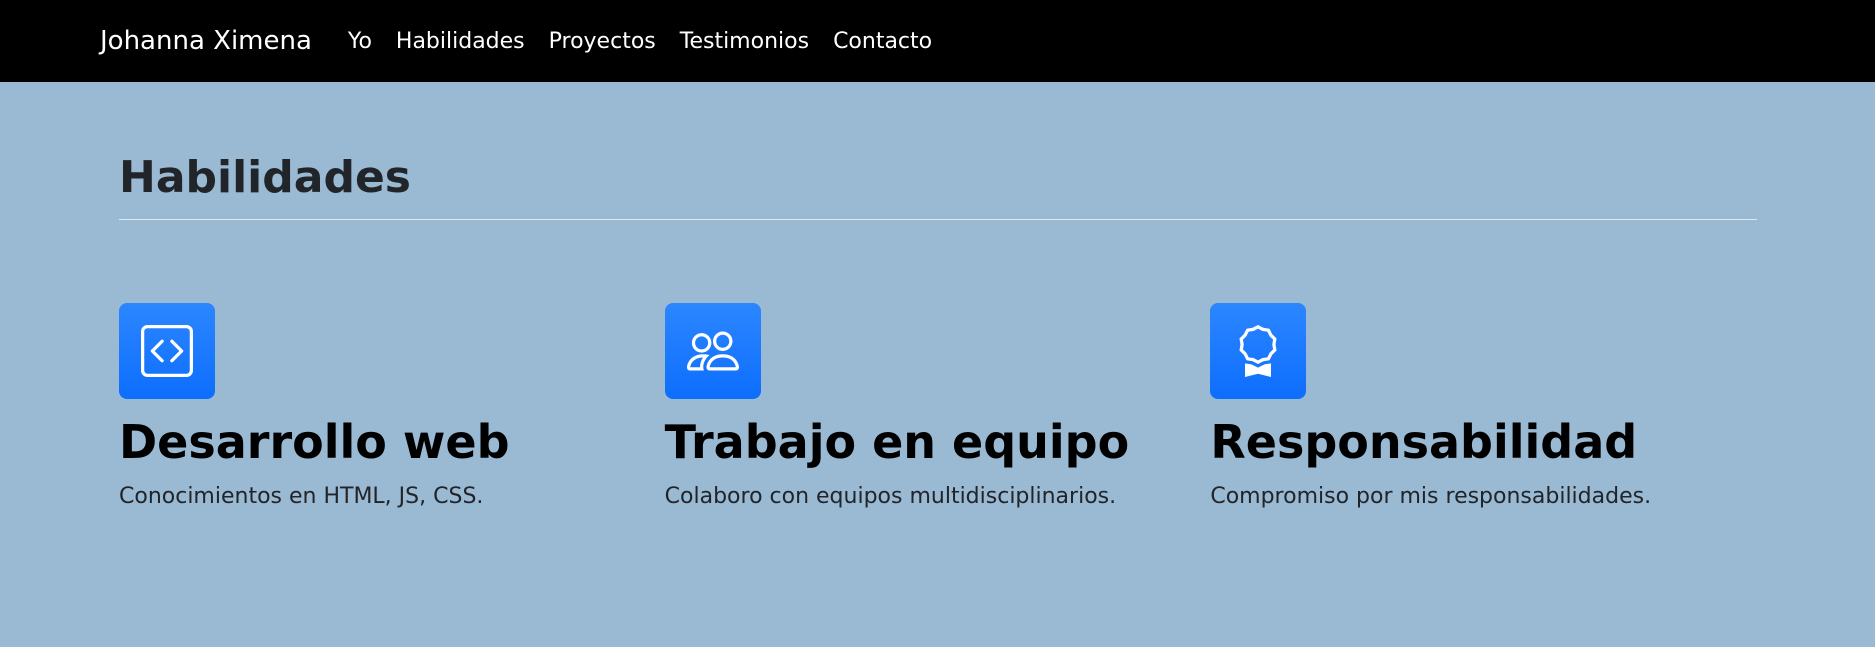 The width and height of the screenshot is (1875, 647). Describe the element at coordinates (206, 41) in the screenshot. I see `brand-link: Johanna Ximena` at that location.